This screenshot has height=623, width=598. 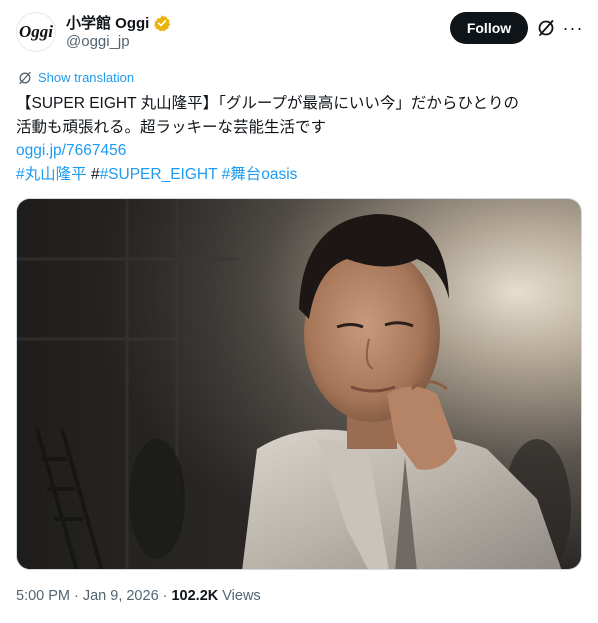 I want to click on avatar-logo-text: Oggi, so click(x=36, y=31).